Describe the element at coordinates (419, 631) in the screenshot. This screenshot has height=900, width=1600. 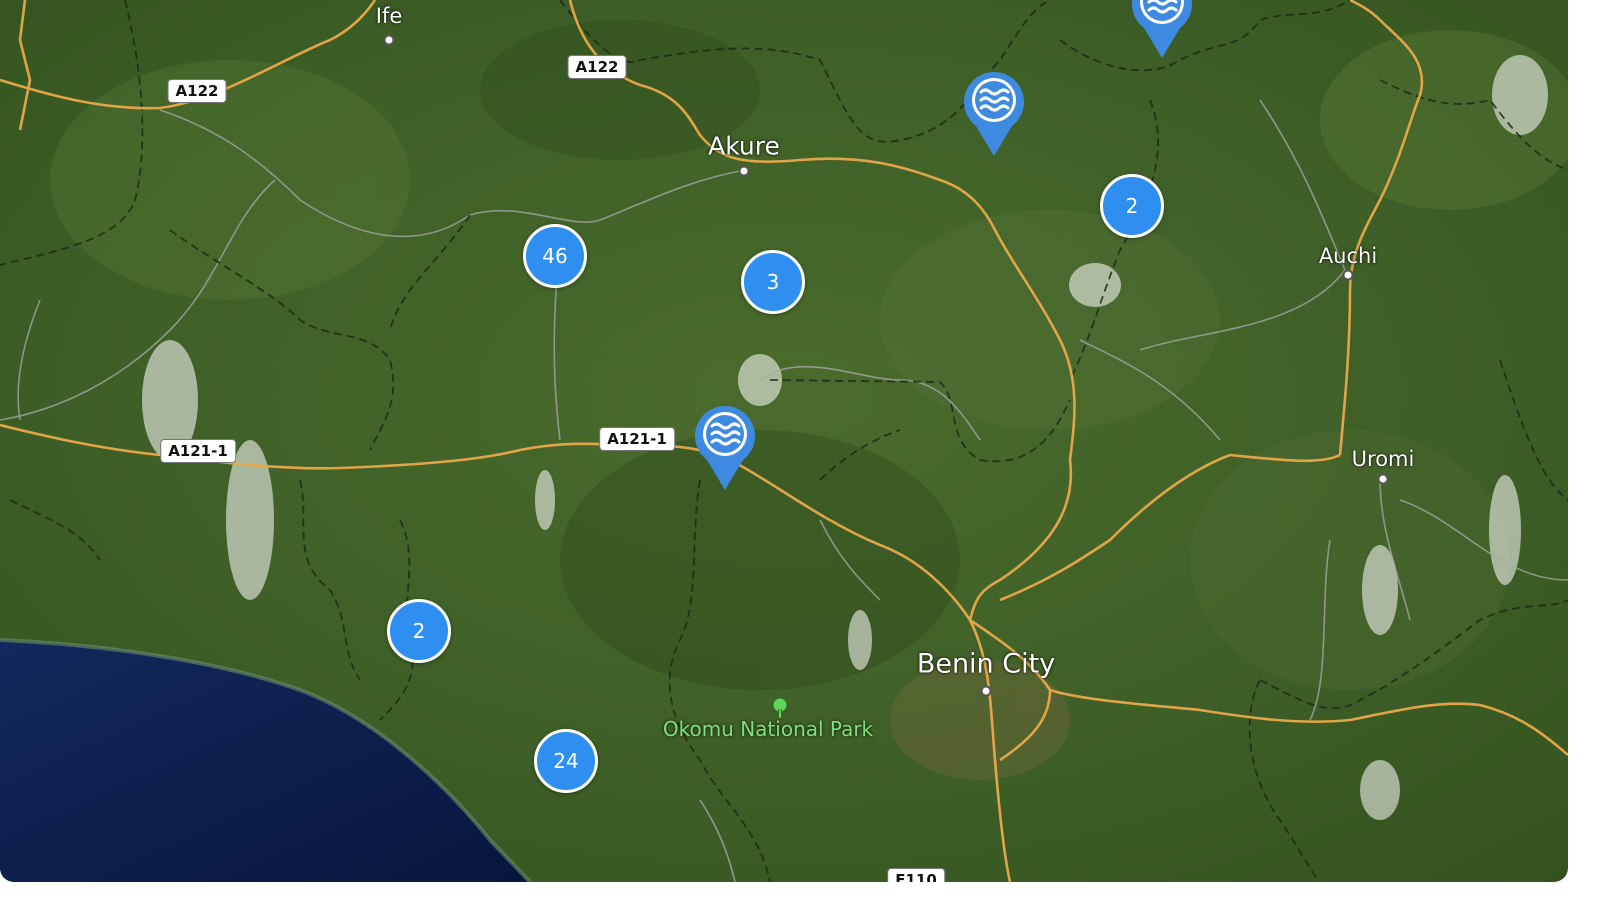
I see `marker-cluster-2-south: 2` at that location.